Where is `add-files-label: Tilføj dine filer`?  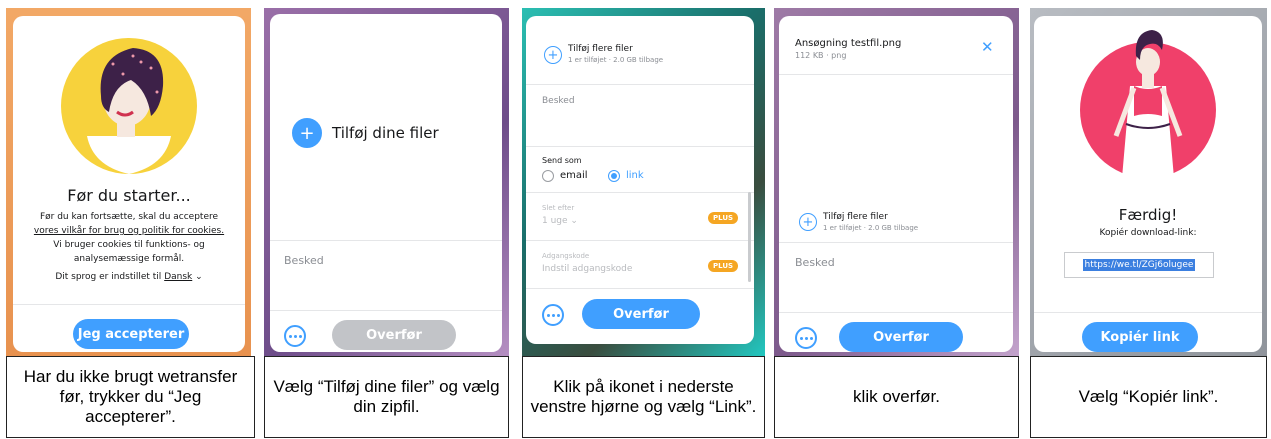
add-files-label: Tilføj dine filer is located at coordinates (385, 133).